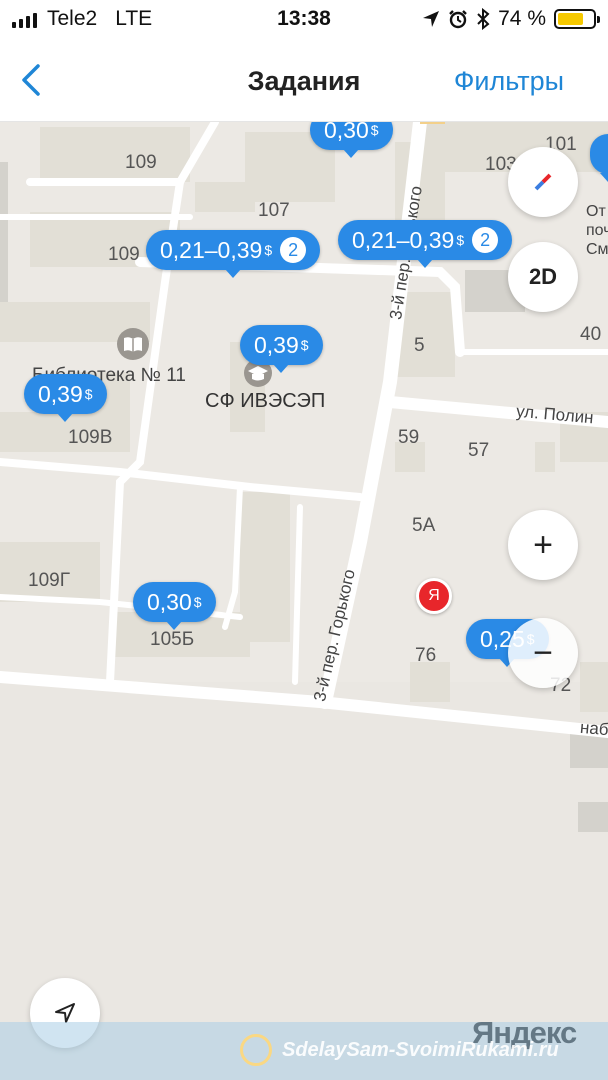 Image resolution: width=608 pixels, height=1080 pixels. I want to click on building-number: 59, so click(409, 437).